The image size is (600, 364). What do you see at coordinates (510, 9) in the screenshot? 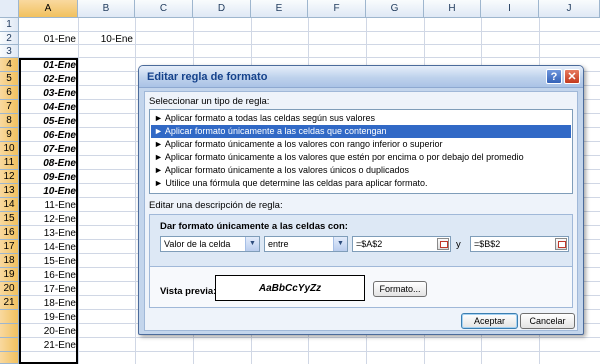
I see `column-header-i: I` at bounding box center [510, 9].